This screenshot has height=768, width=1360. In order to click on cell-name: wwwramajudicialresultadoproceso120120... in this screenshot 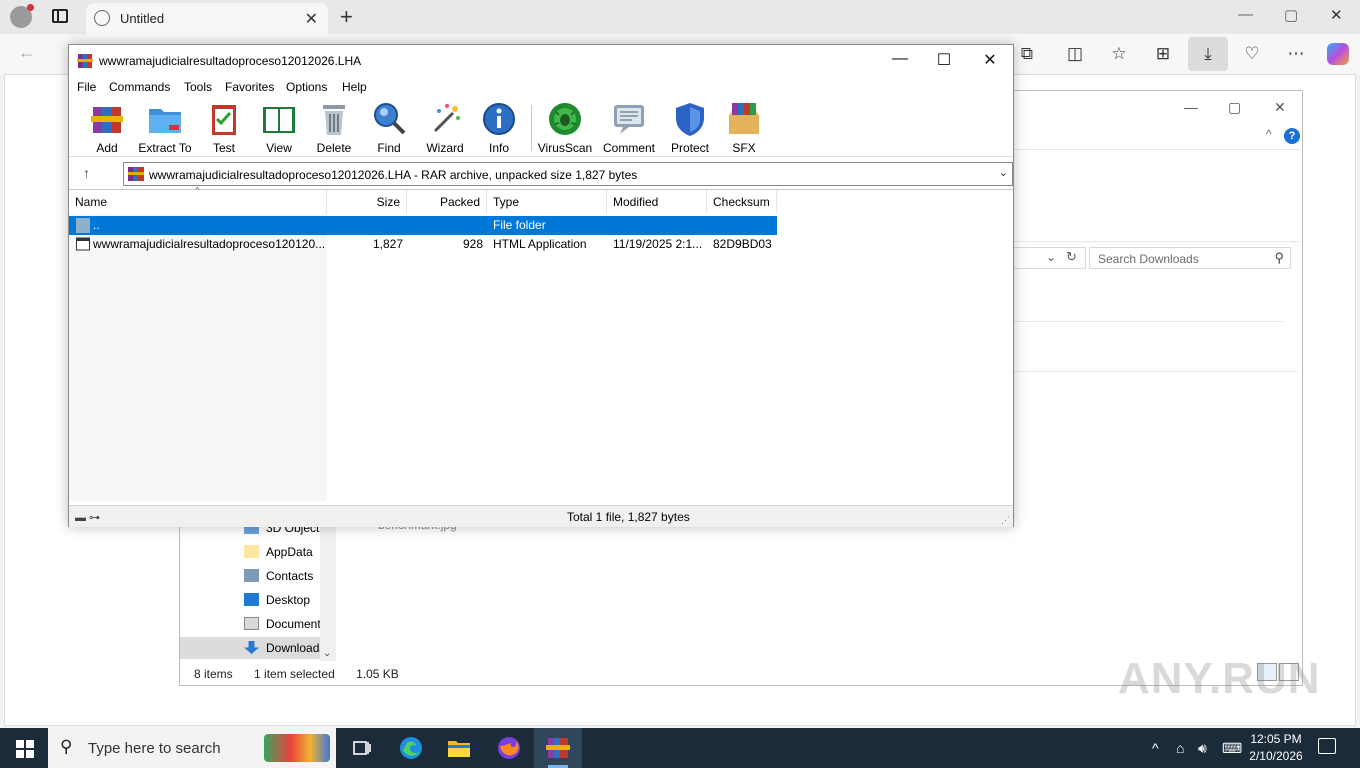, I will do `click(209, 244)`.